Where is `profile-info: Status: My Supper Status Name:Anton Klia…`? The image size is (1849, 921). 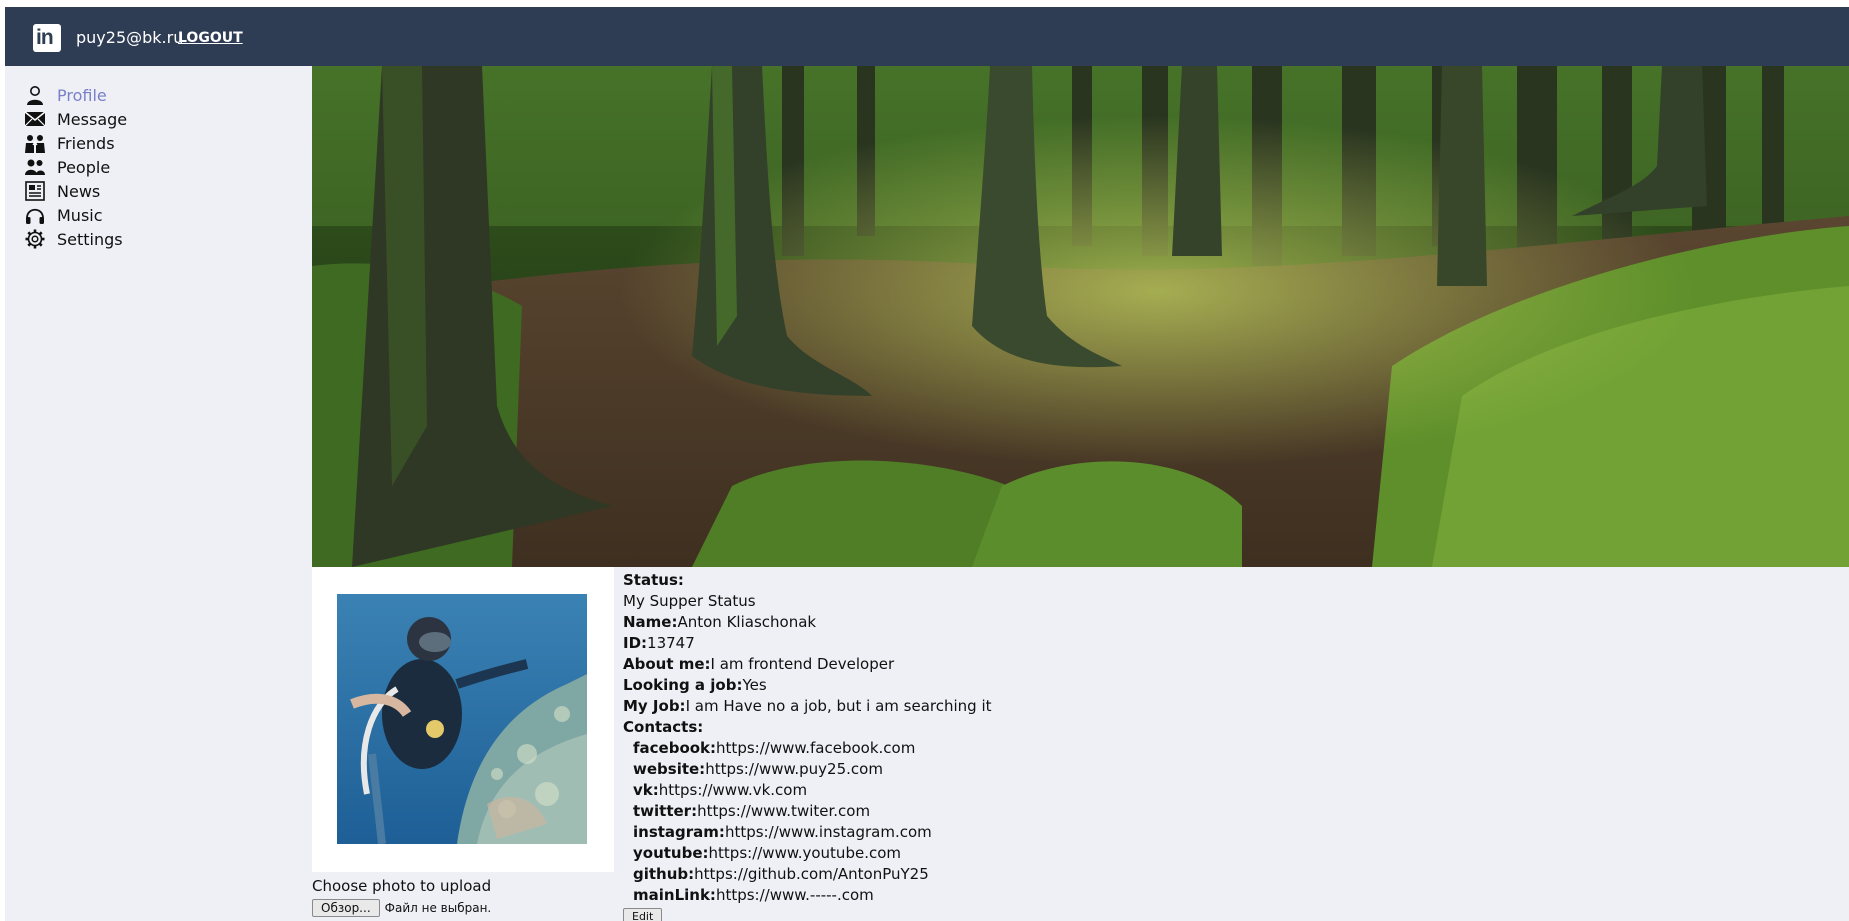 profile-info: Status: My Supper Status Name:Anton Klia… is located at coordinates (807, 738).